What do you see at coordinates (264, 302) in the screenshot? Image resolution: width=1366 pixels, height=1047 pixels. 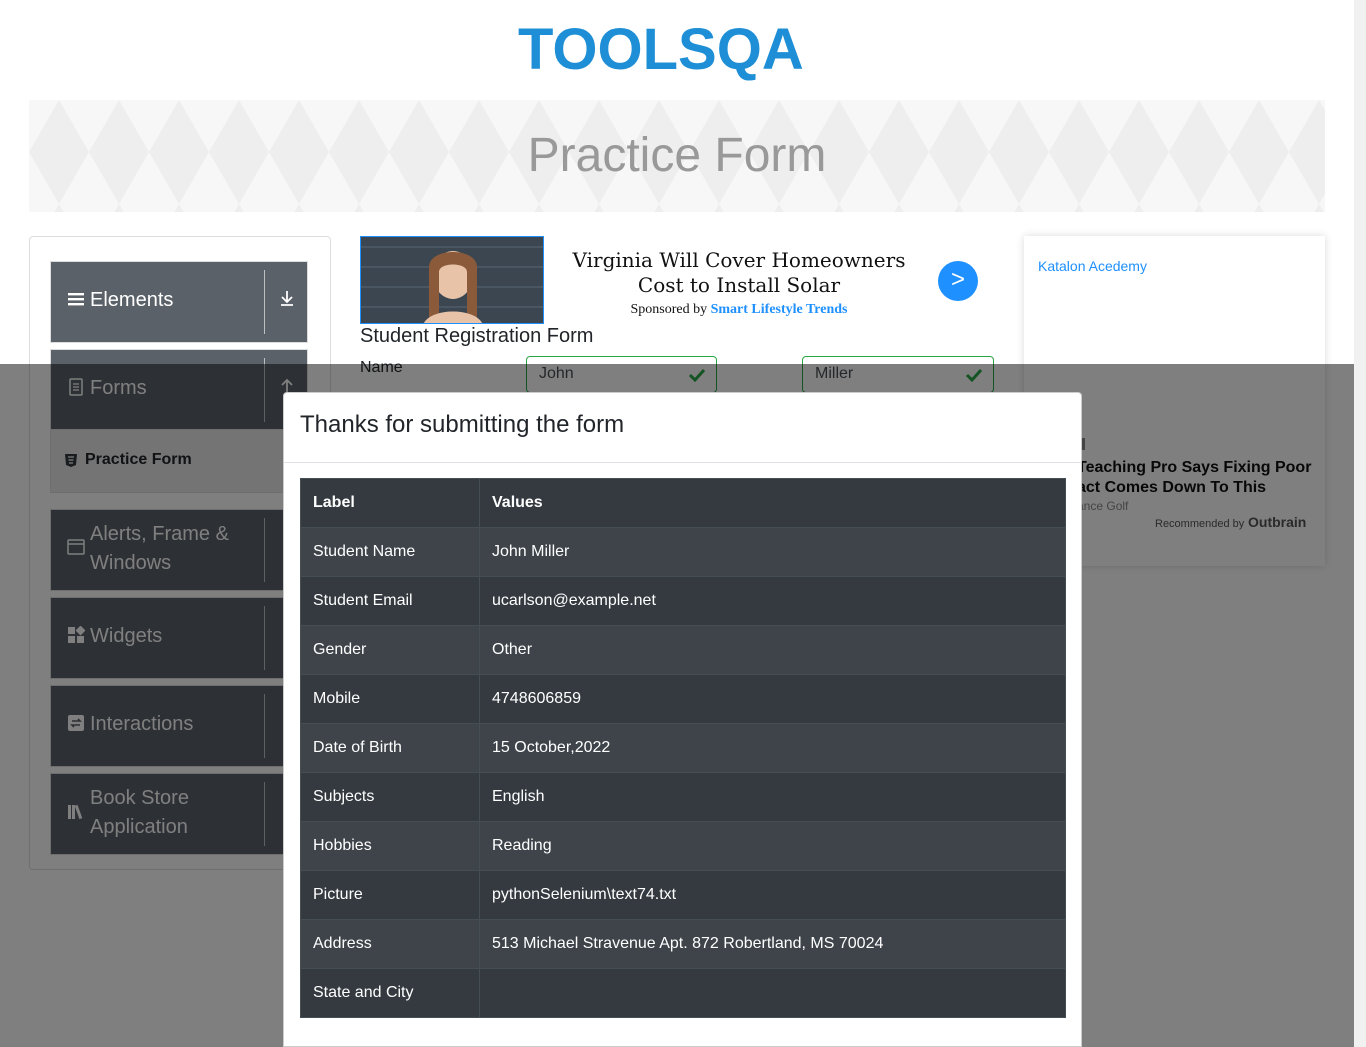 I see `divider` at bounding box center [264, 302].